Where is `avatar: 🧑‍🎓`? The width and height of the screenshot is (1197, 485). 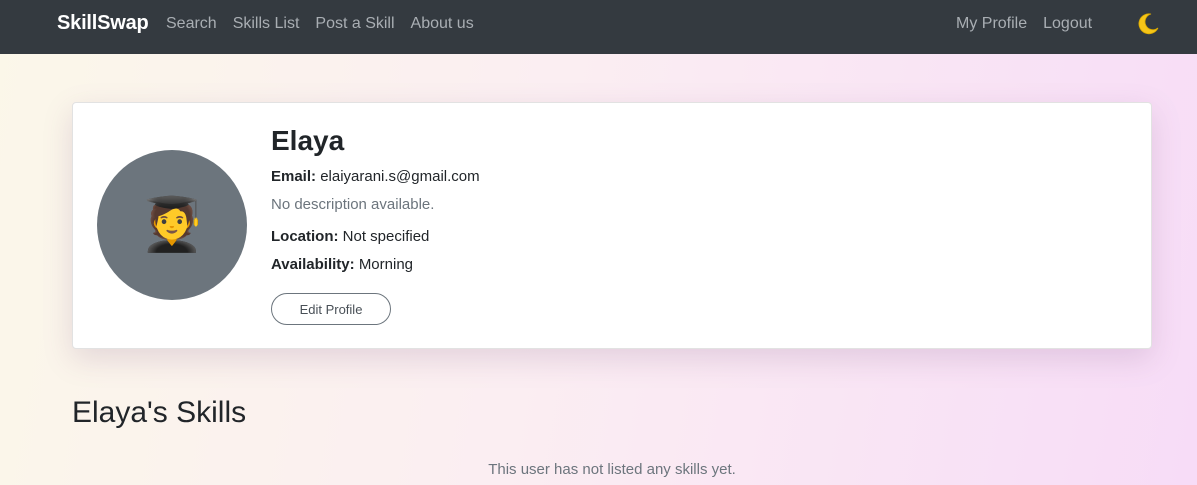 avatar: 🧑‍🎓 is located at coordinates (172, 225).